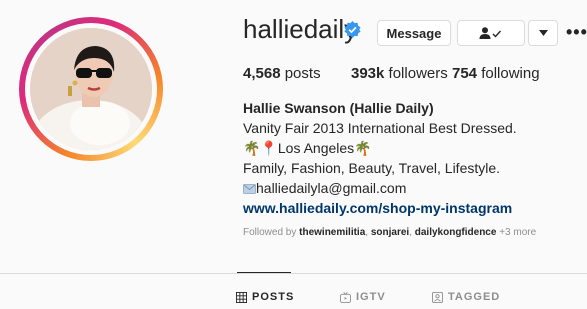  I want to click on tab-posts-label: POSTS, so click(273, 297).